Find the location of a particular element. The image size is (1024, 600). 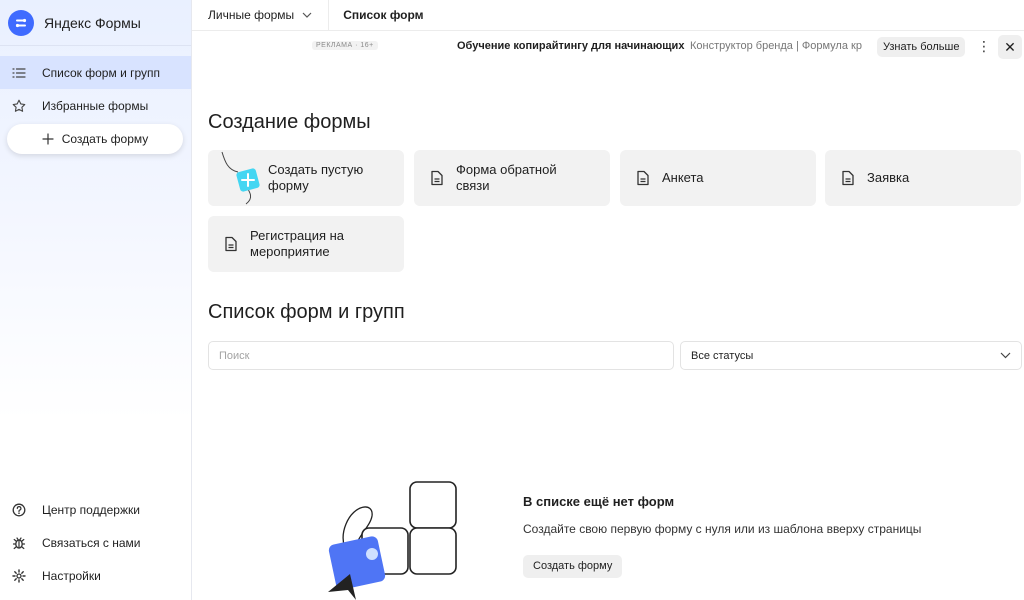

create-form-button: Создать форму is located at coordinates (95, 139).